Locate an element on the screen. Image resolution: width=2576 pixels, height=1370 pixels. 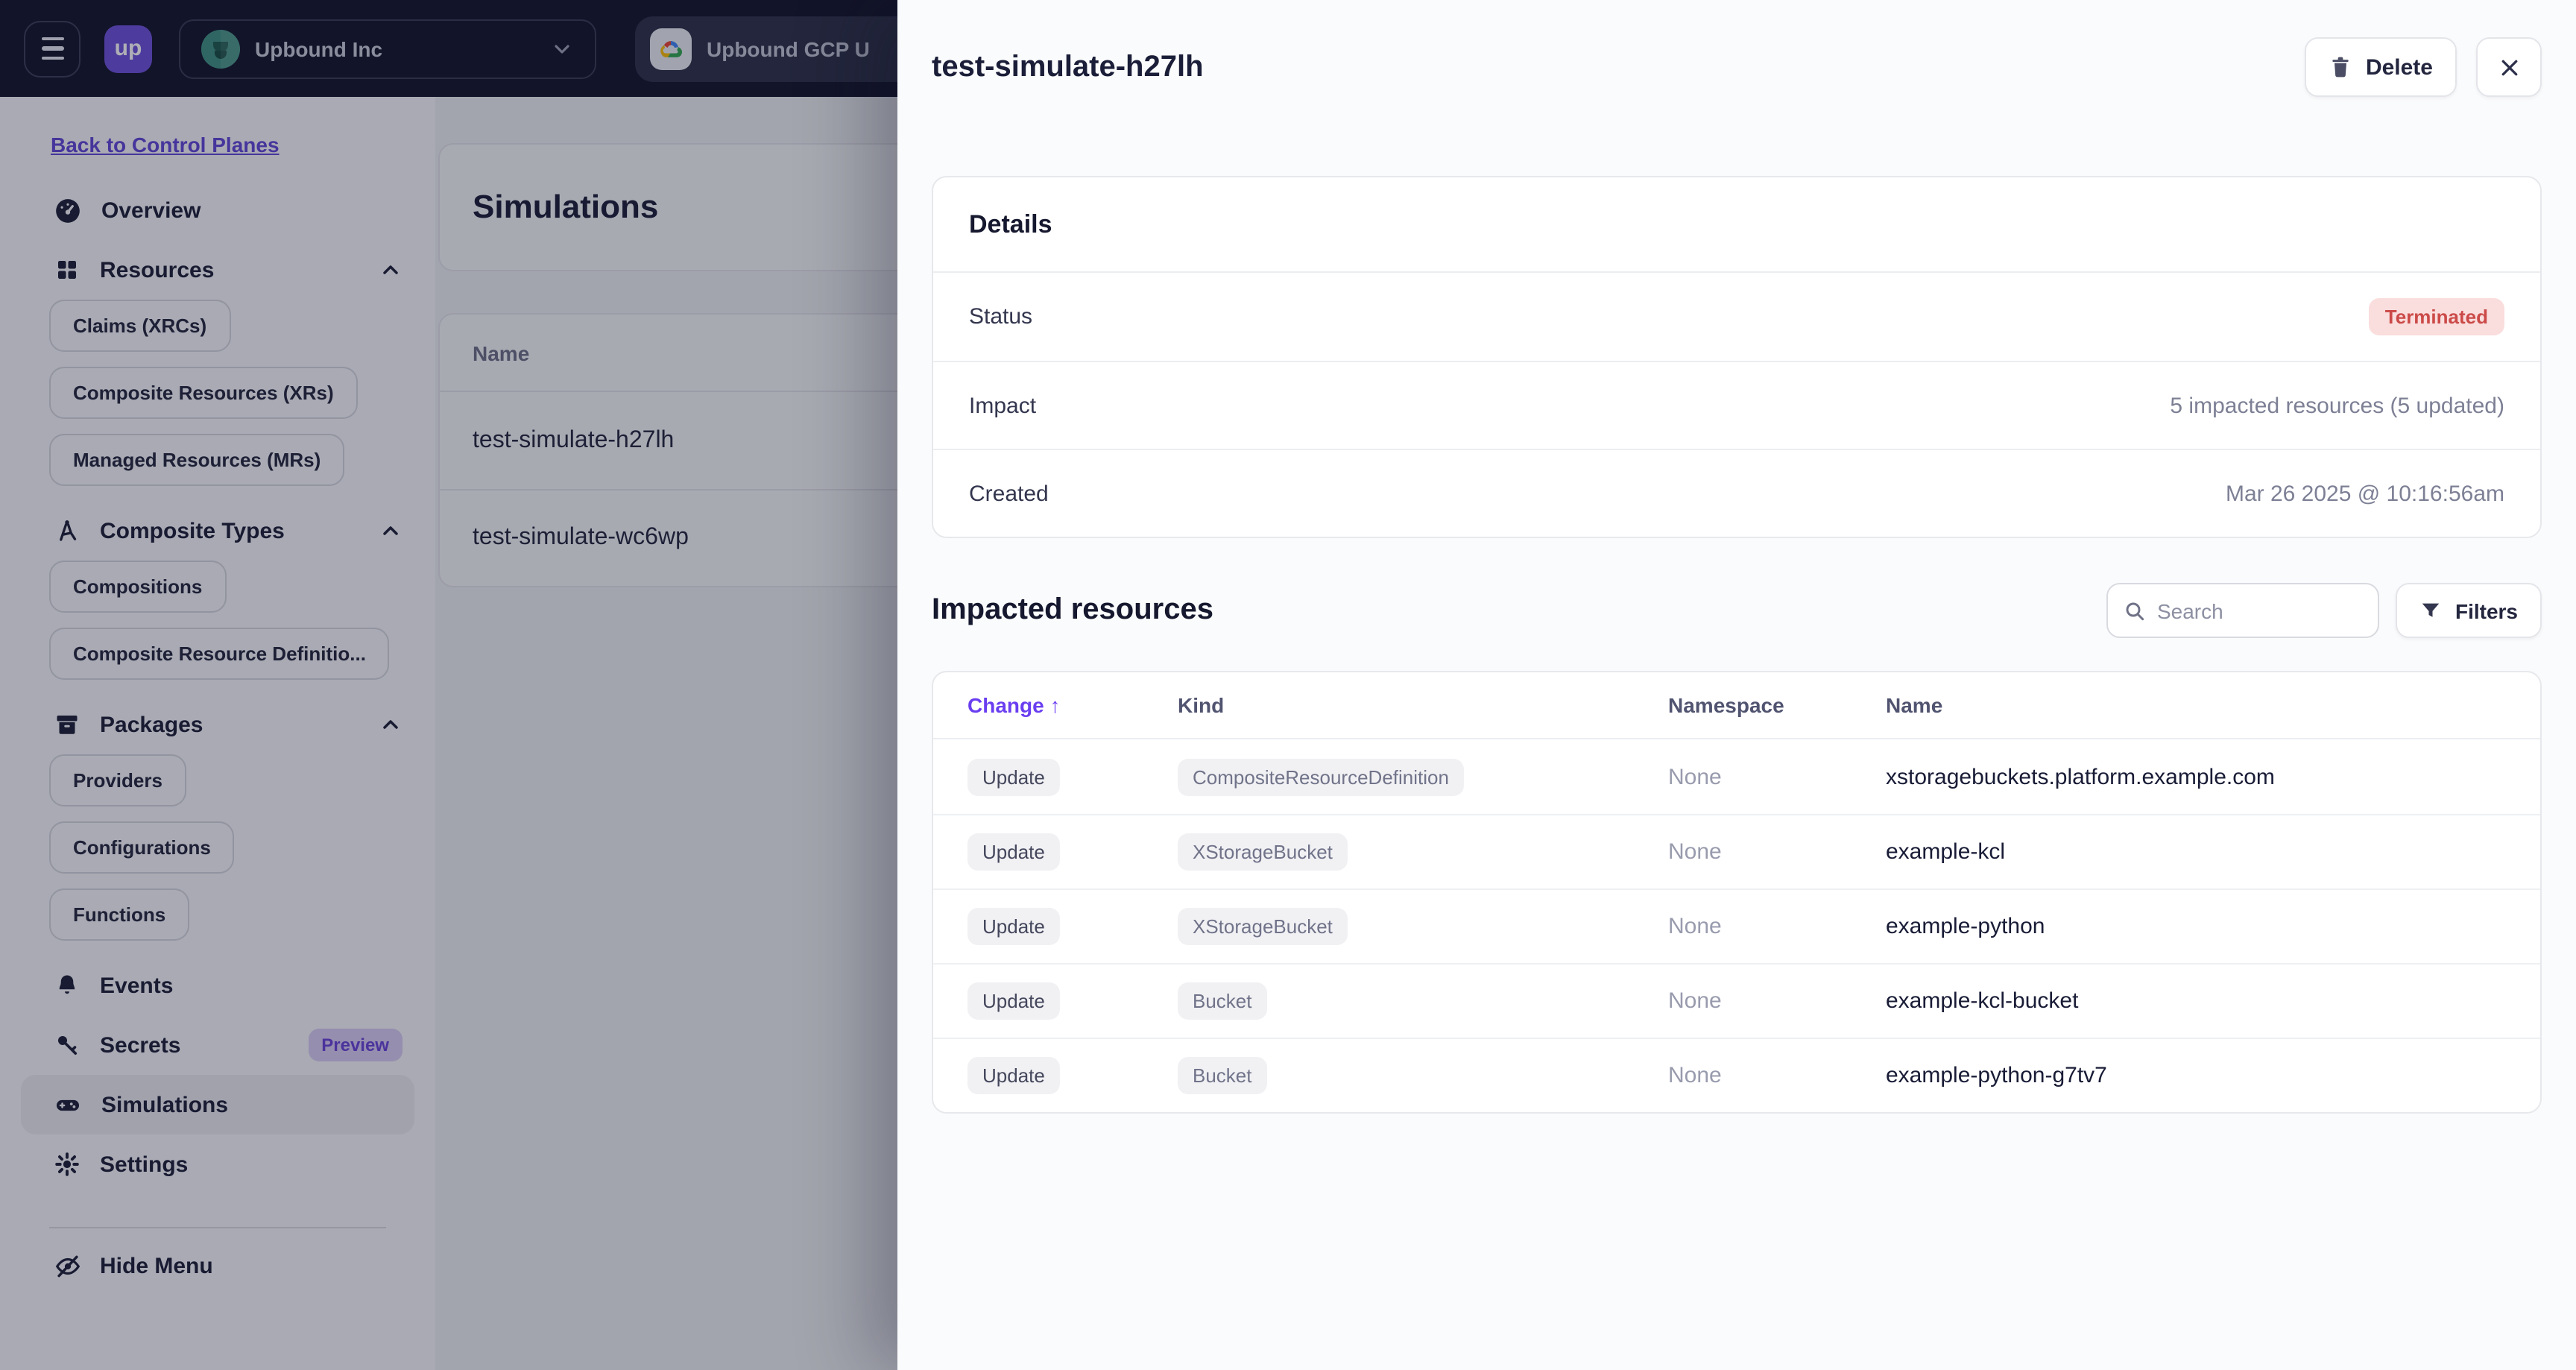
panel-actions: Delete is located at coordinates (2423, 67).